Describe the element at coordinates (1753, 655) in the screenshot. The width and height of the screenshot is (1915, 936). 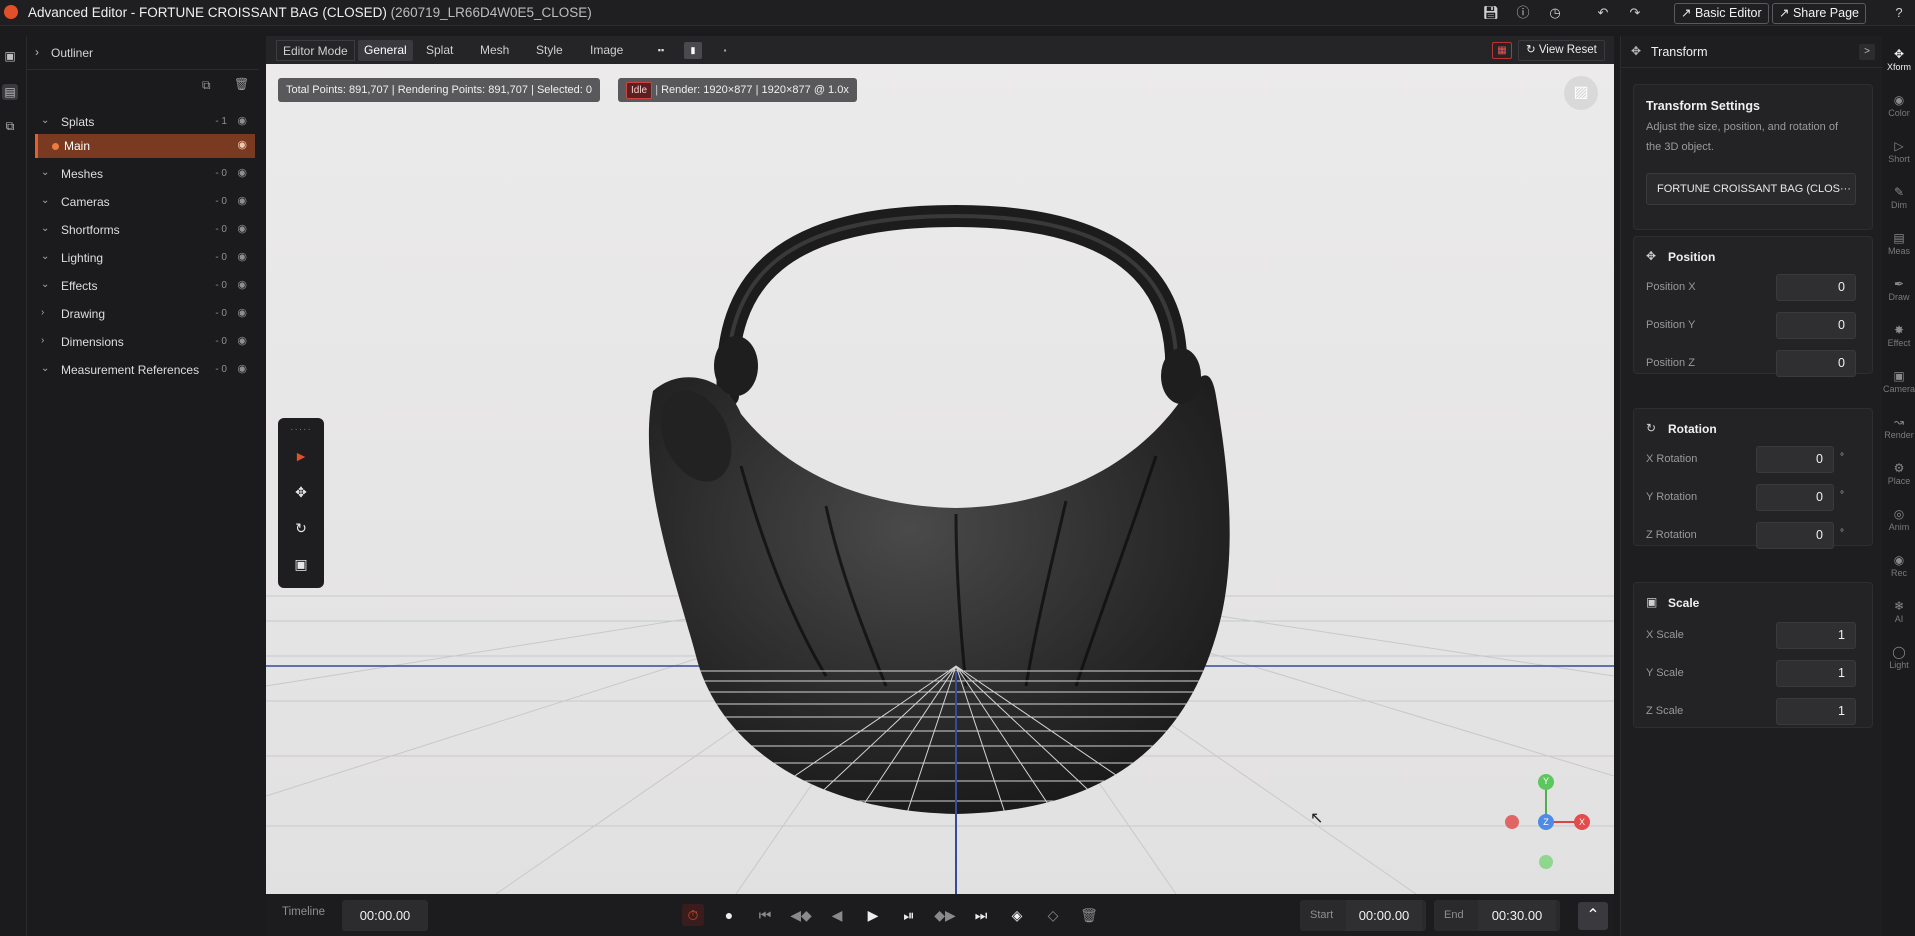
I see `scale-card: ▣ Scale X Scale 1 Y Scale 1 Z Scale 1` at that location.